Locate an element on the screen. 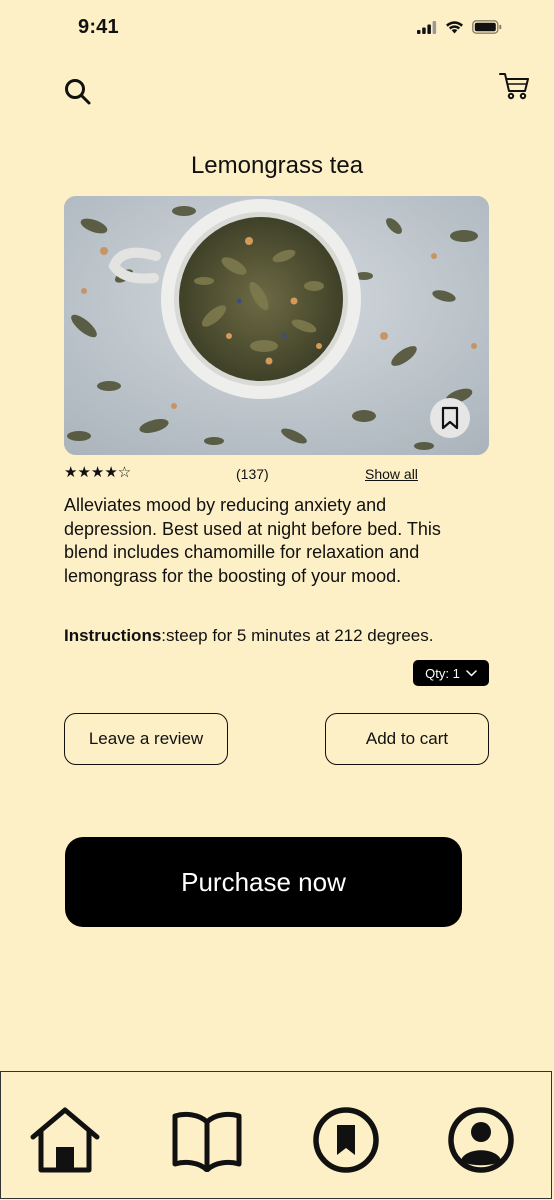 The image size is (554, 1200). profile-icon is located at coordinates (481, 1140).